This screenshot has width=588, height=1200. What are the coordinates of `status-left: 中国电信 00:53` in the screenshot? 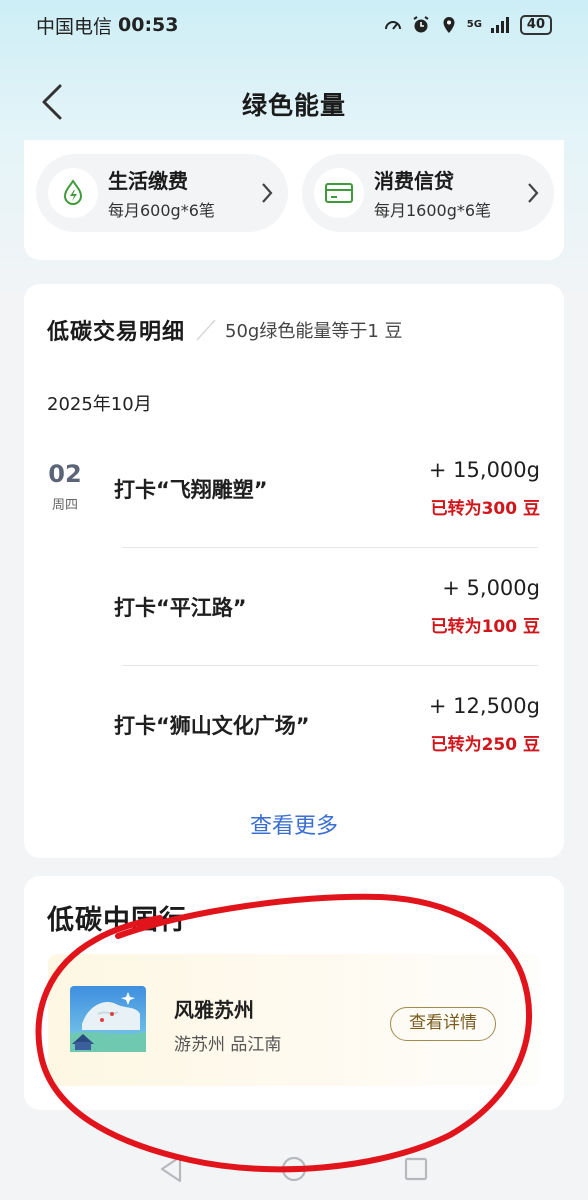 It's located at (107, 25).